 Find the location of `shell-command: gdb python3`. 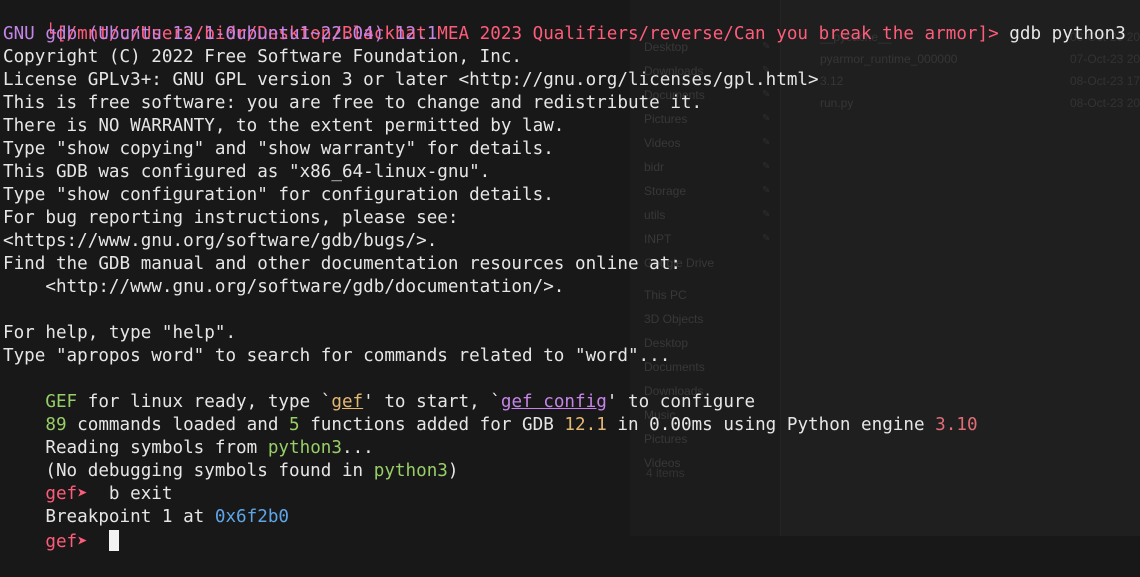

shell-command: gdb python3 is located at coordinates (1062, 34).